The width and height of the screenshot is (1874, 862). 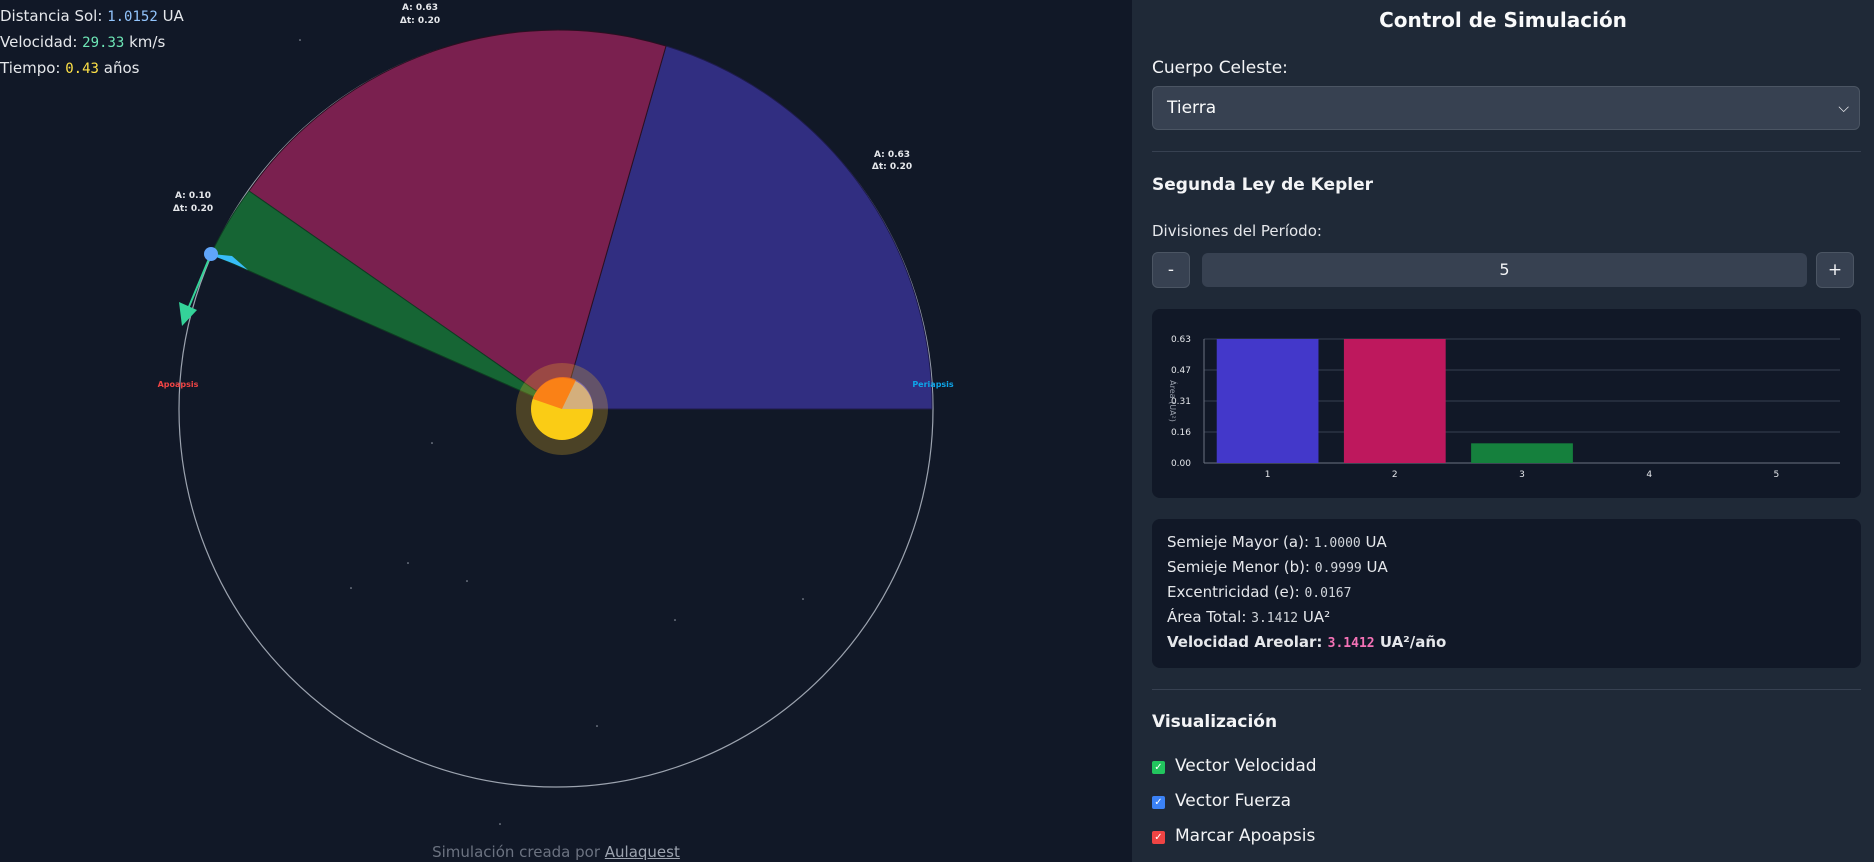 I want to click on x-tick-label: 2, so click(x=1395, y=475).